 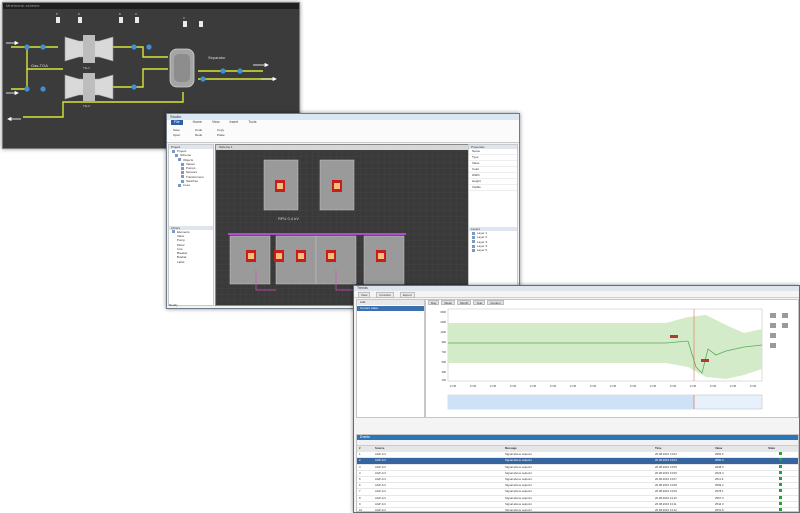 What do you see at coordinates (444, 342) in the screenshot?
I see `y-tick: 900` at bounding box center [444, 342].